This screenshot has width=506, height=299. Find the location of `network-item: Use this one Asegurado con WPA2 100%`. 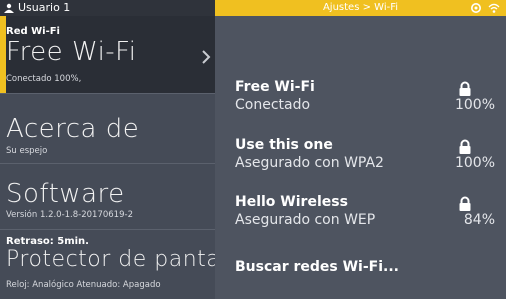

network-item: Use this one Asegurado con WPA2 100% is located at coordinates (365, 157).